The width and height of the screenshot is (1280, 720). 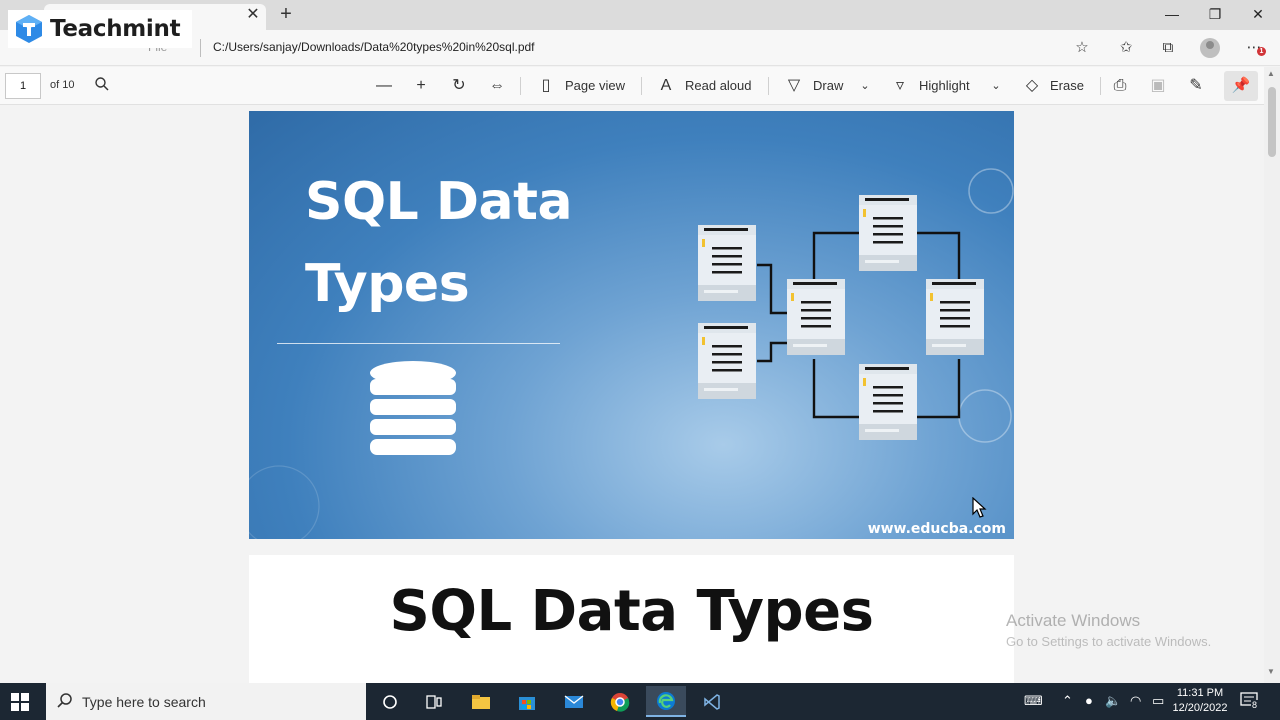 I want to click on teachmint-logo-icon, so click(x=29, y=29).